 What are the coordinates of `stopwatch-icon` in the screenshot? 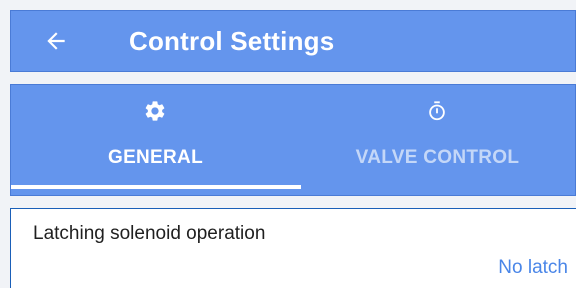 It's located at (437, 111).